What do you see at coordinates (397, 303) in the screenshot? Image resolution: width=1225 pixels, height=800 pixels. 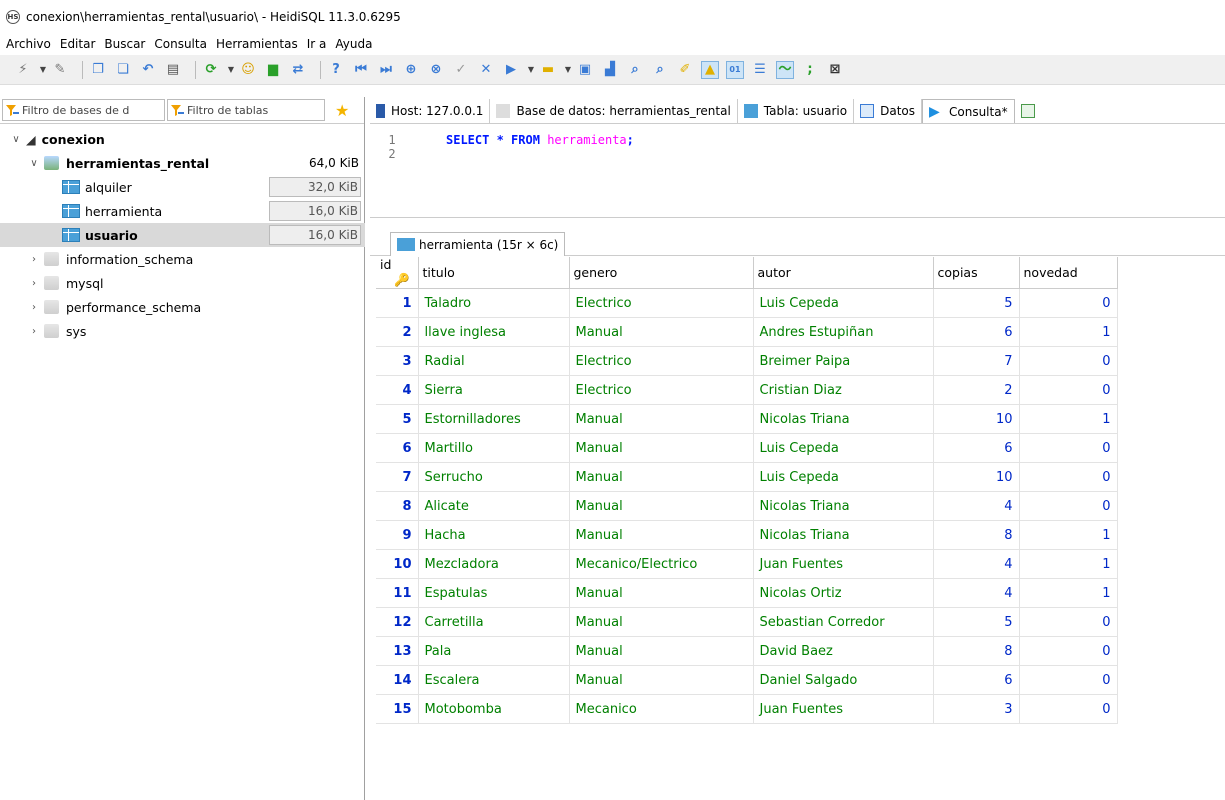 I see `cell-id: 1` at bounding box center [397, 303].